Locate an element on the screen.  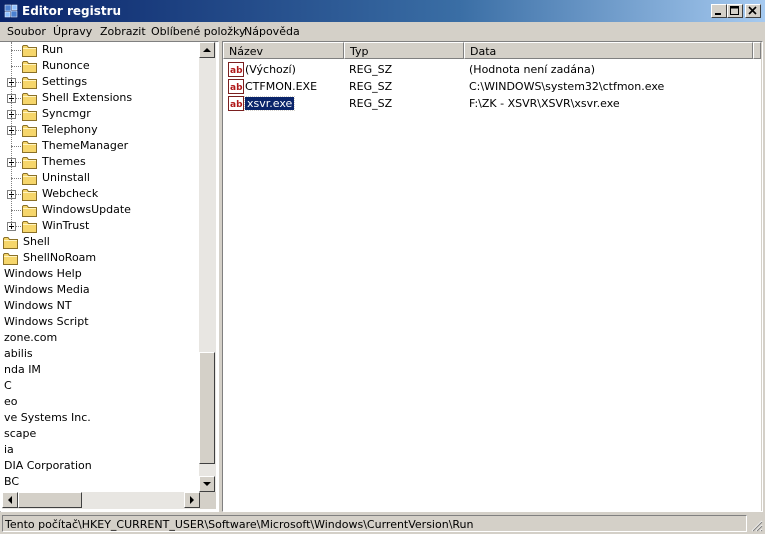
value-data: F:\ZK - XSVR\XSVR\xsvr.exe is located at coordinates (544, 103).